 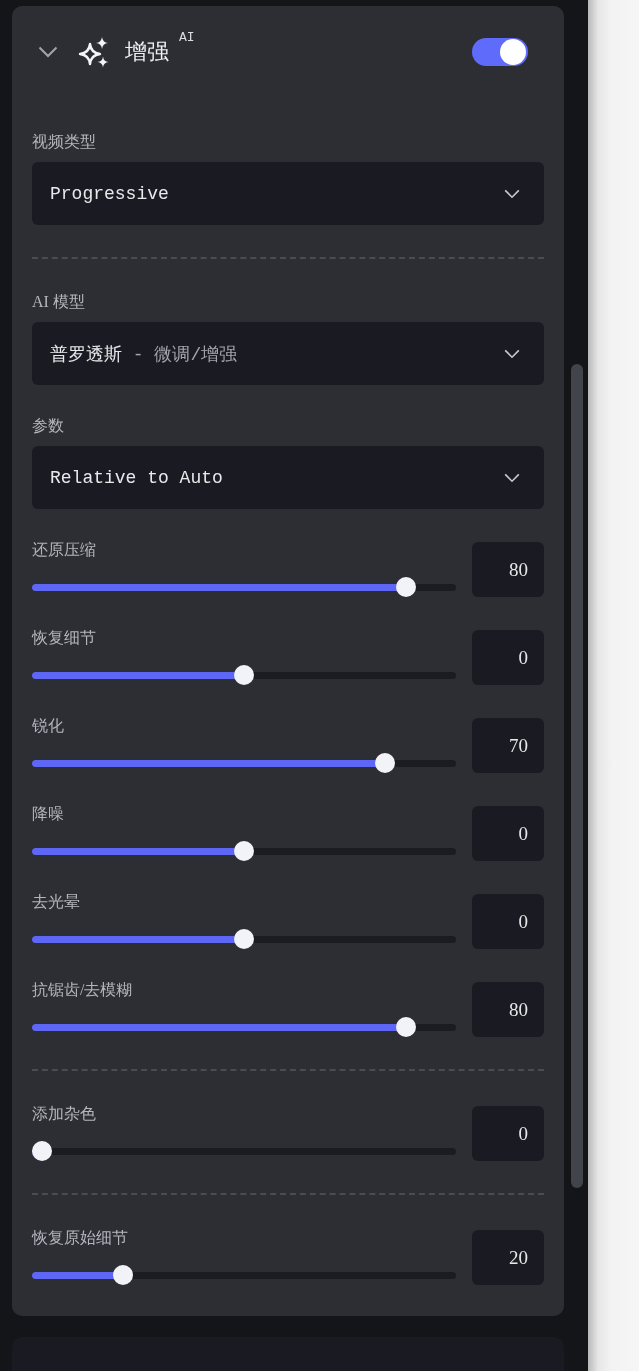 I want to click on slider-label: 还原压缩, so click(x=64, y=550).